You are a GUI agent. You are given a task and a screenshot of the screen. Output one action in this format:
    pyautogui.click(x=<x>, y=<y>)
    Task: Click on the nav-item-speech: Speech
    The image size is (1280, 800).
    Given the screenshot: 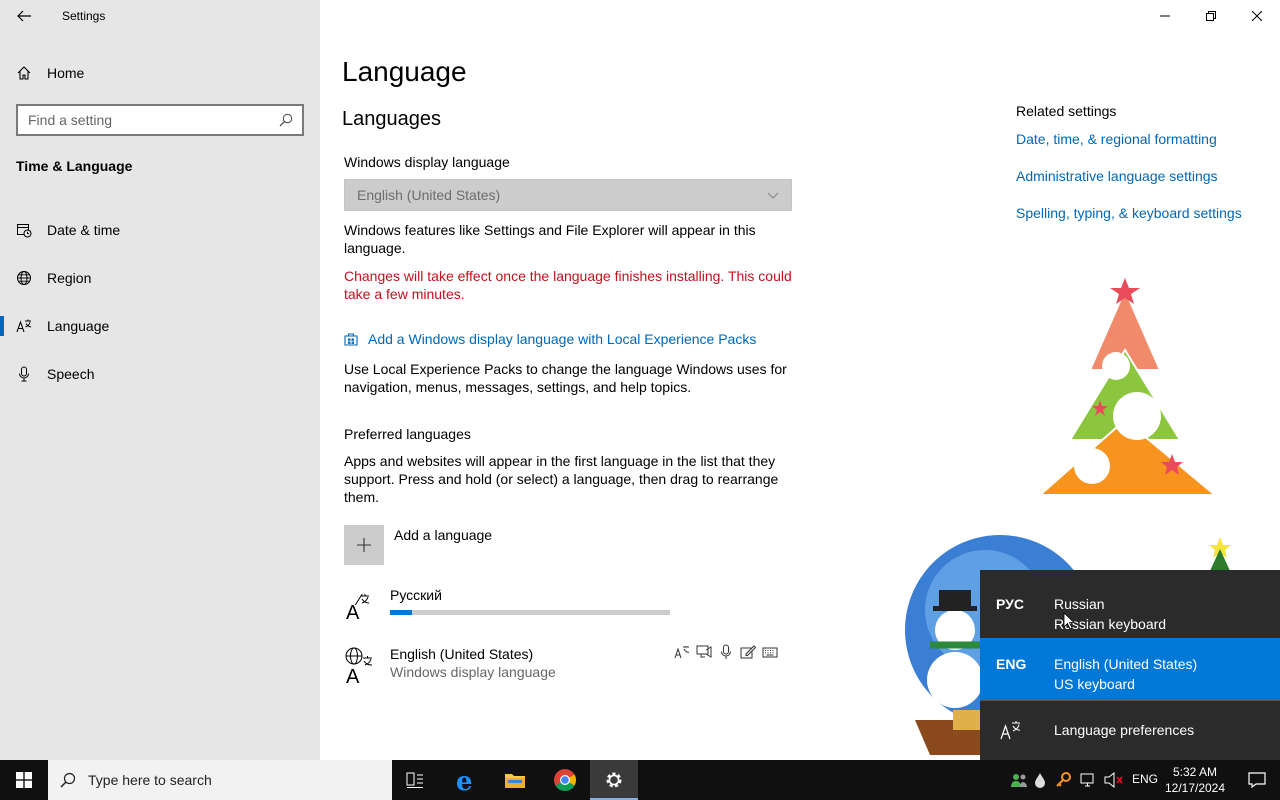 What is the action you would take?
    pyautogui.click(x=160, y=374)
    